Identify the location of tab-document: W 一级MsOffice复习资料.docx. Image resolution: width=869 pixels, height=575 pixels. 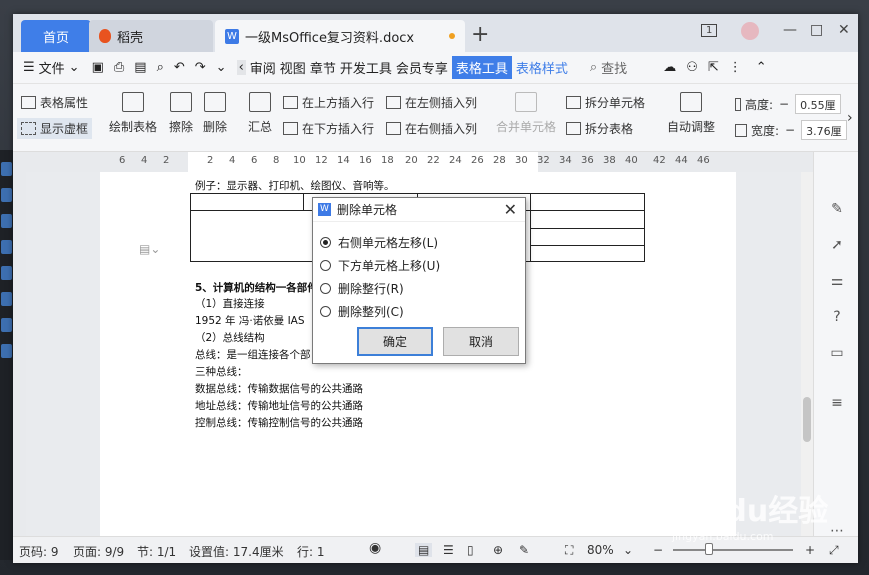
(340, 36).